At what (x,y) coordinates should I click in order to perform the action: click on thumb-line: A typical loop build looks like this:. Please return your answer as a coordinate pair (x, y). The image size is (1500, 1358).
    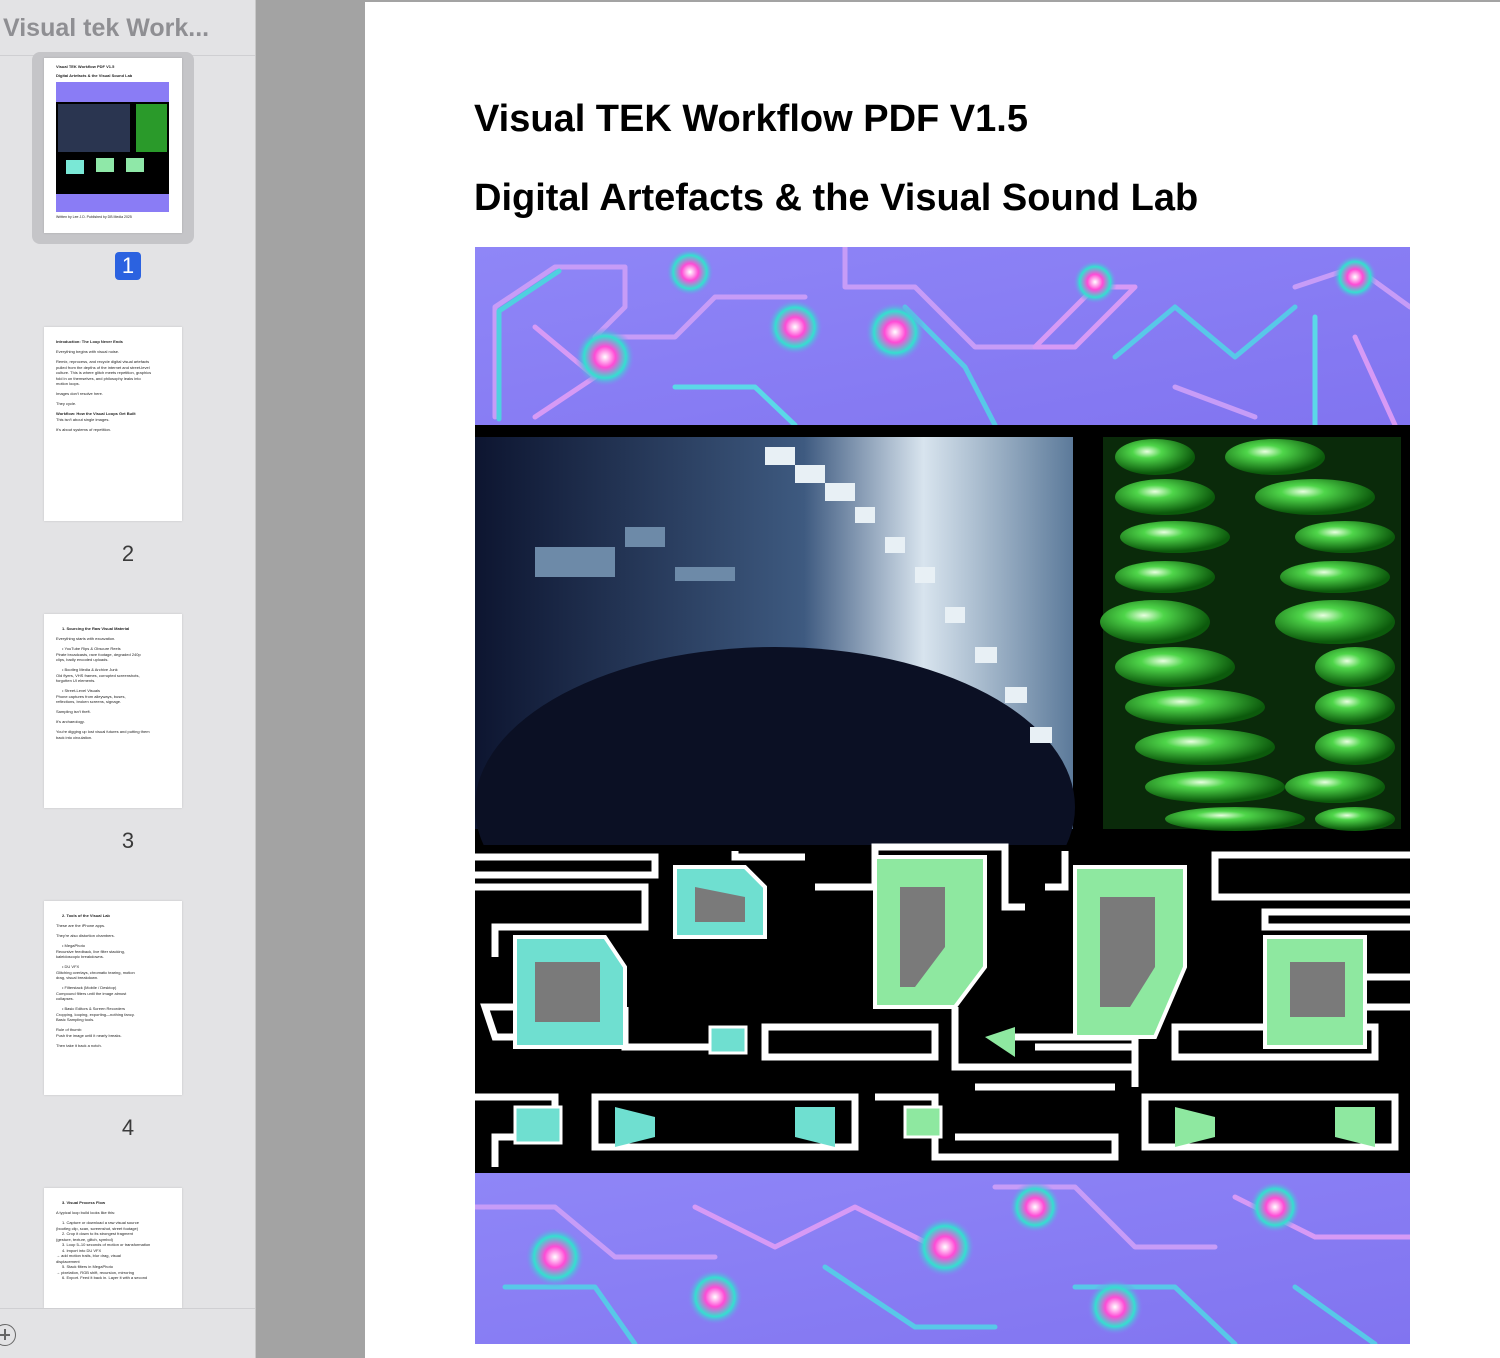
    Looking at the image, I should click on (86, 1212).